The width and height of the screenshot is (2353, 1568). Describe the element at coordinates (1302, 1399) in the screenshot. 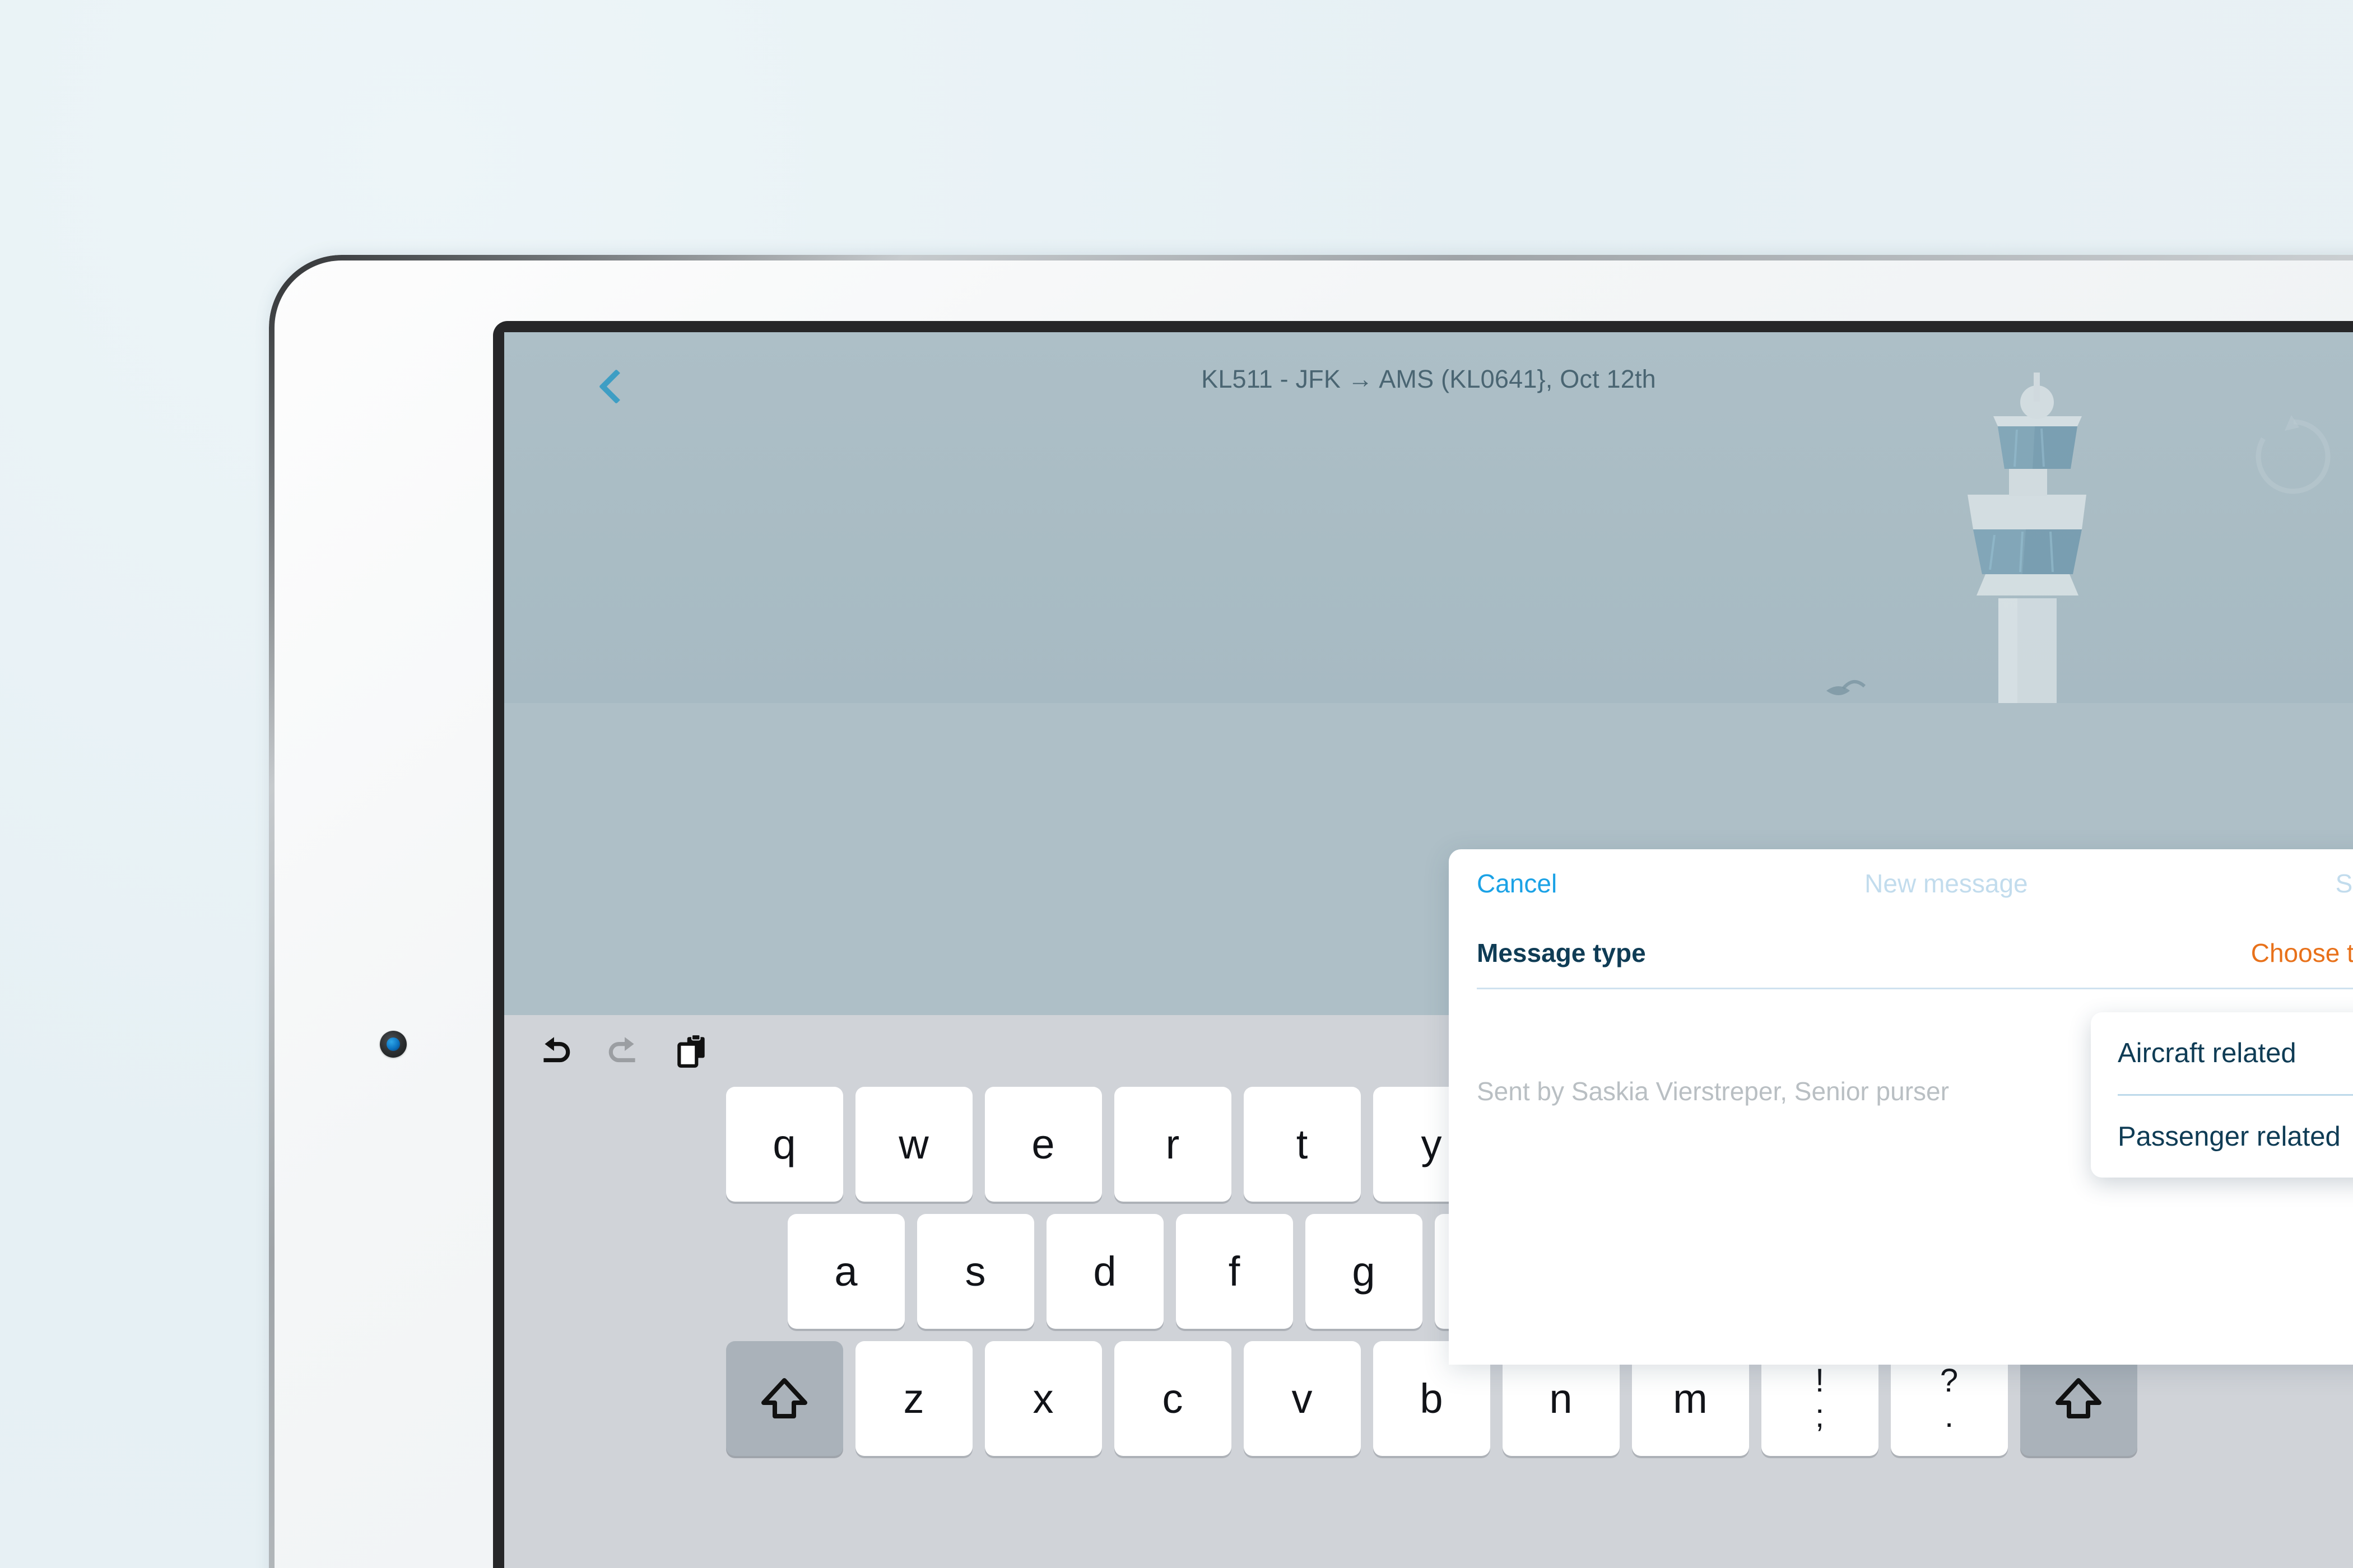

I see `key-v: v` at that location.